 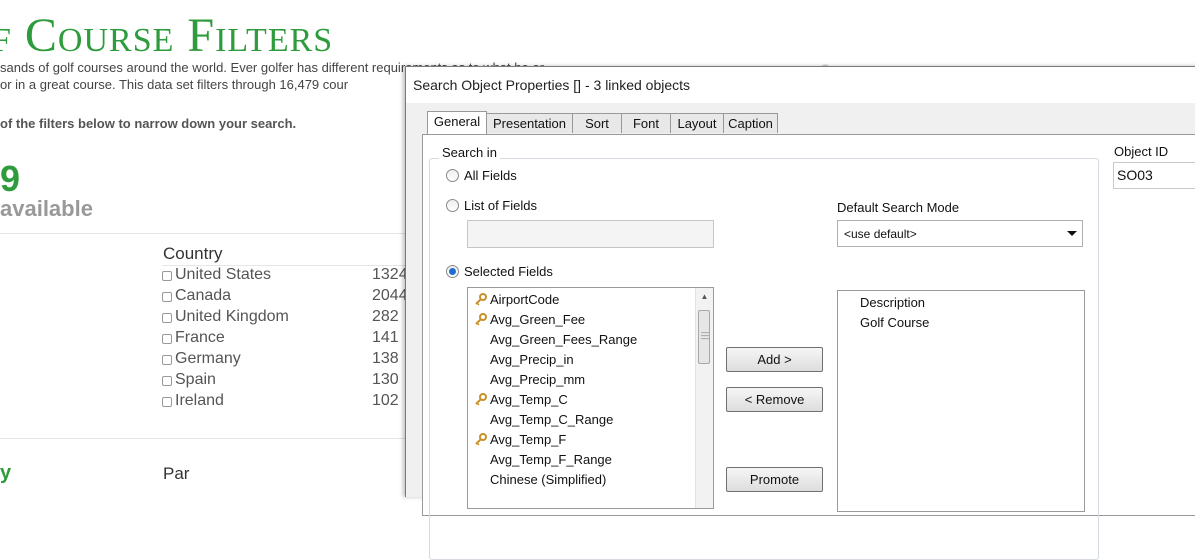 What do you see at coordinates (285, 297) in the screenshot?
I see `country-filter-item: Canada 2044` at bounding box center [285, 297].